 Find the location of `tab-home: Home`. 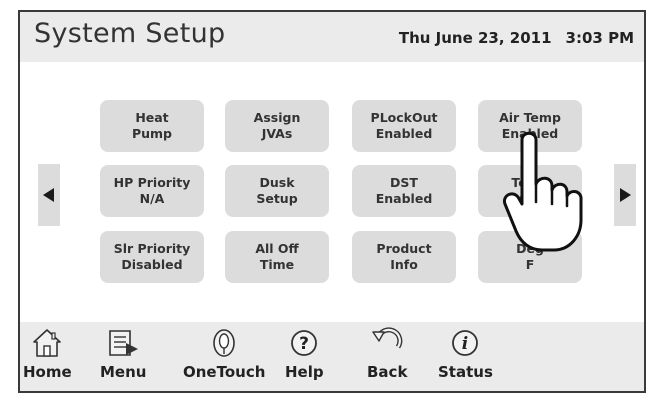

tab-home: Home is located at coordinates (47, 353).